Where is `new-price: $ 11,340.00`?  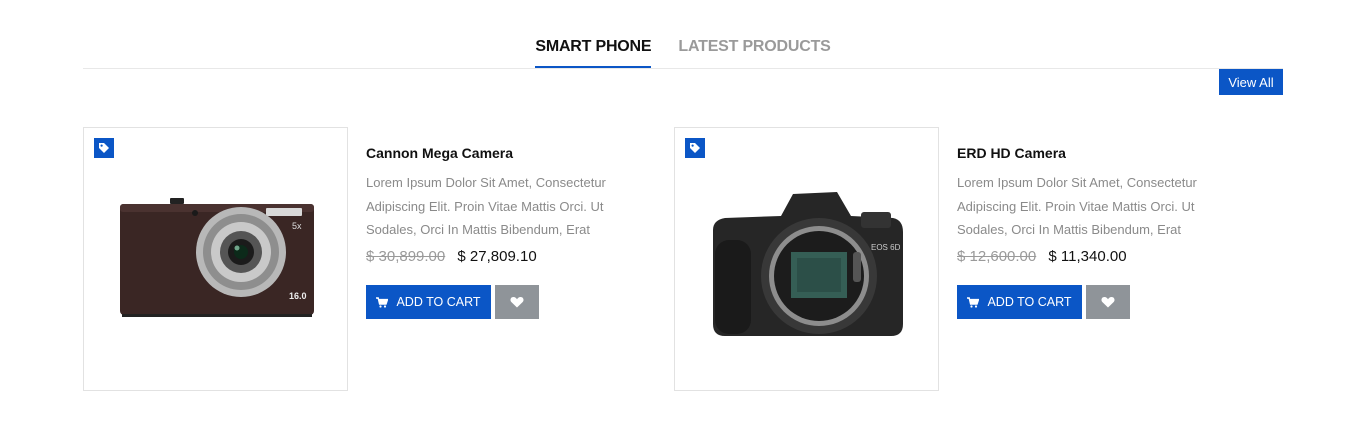
new-price: $ 11,340.00 is located at coordinates (1087, 256).